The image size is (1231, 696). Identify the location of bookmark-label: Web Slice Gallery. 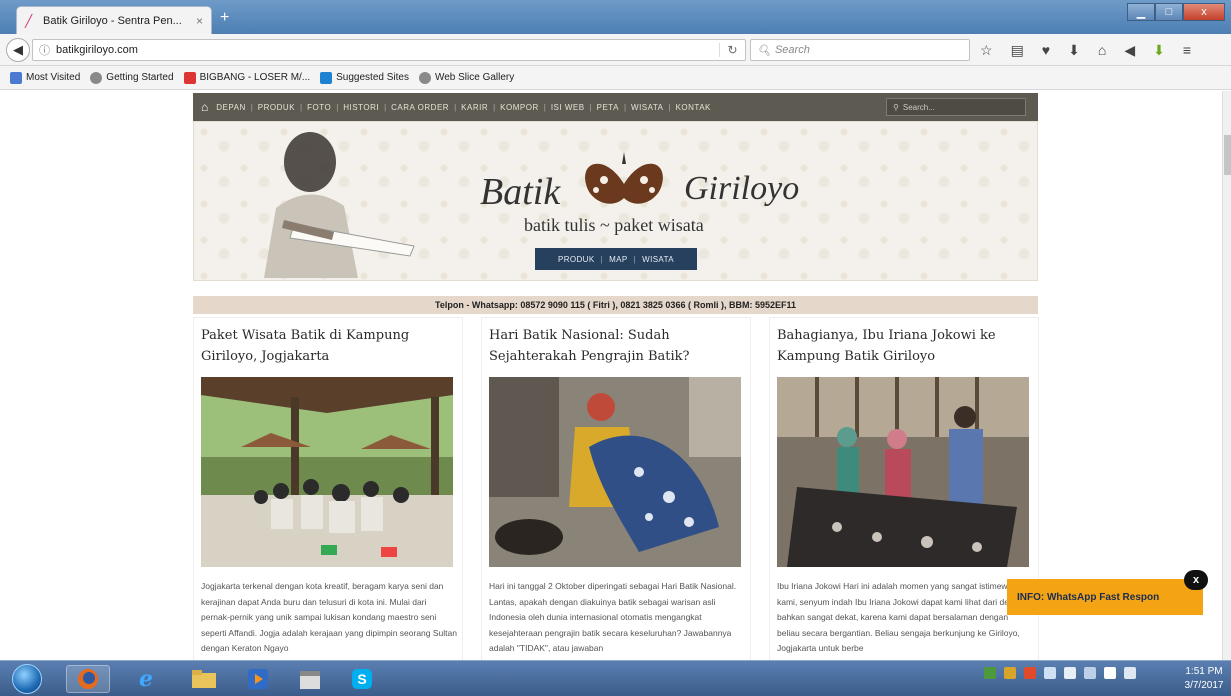
(474, 77).